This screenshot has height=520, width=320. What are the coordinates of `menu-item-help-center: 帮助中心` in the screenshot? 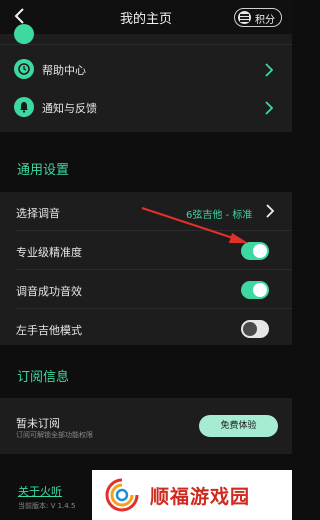 It's located at (146, 70).